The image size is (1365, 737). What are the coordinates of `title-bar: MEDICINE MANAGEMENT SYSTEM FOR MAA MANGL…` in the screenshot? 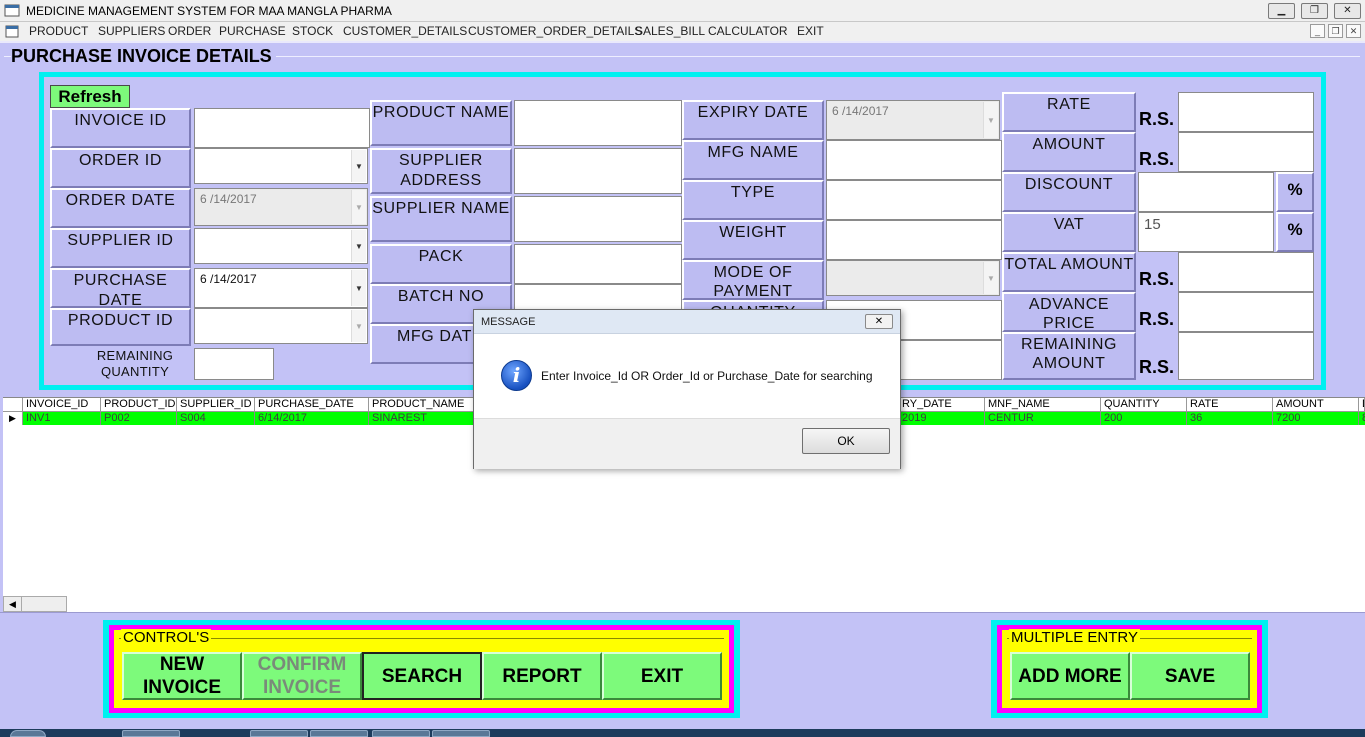 It's located at (682, 11).